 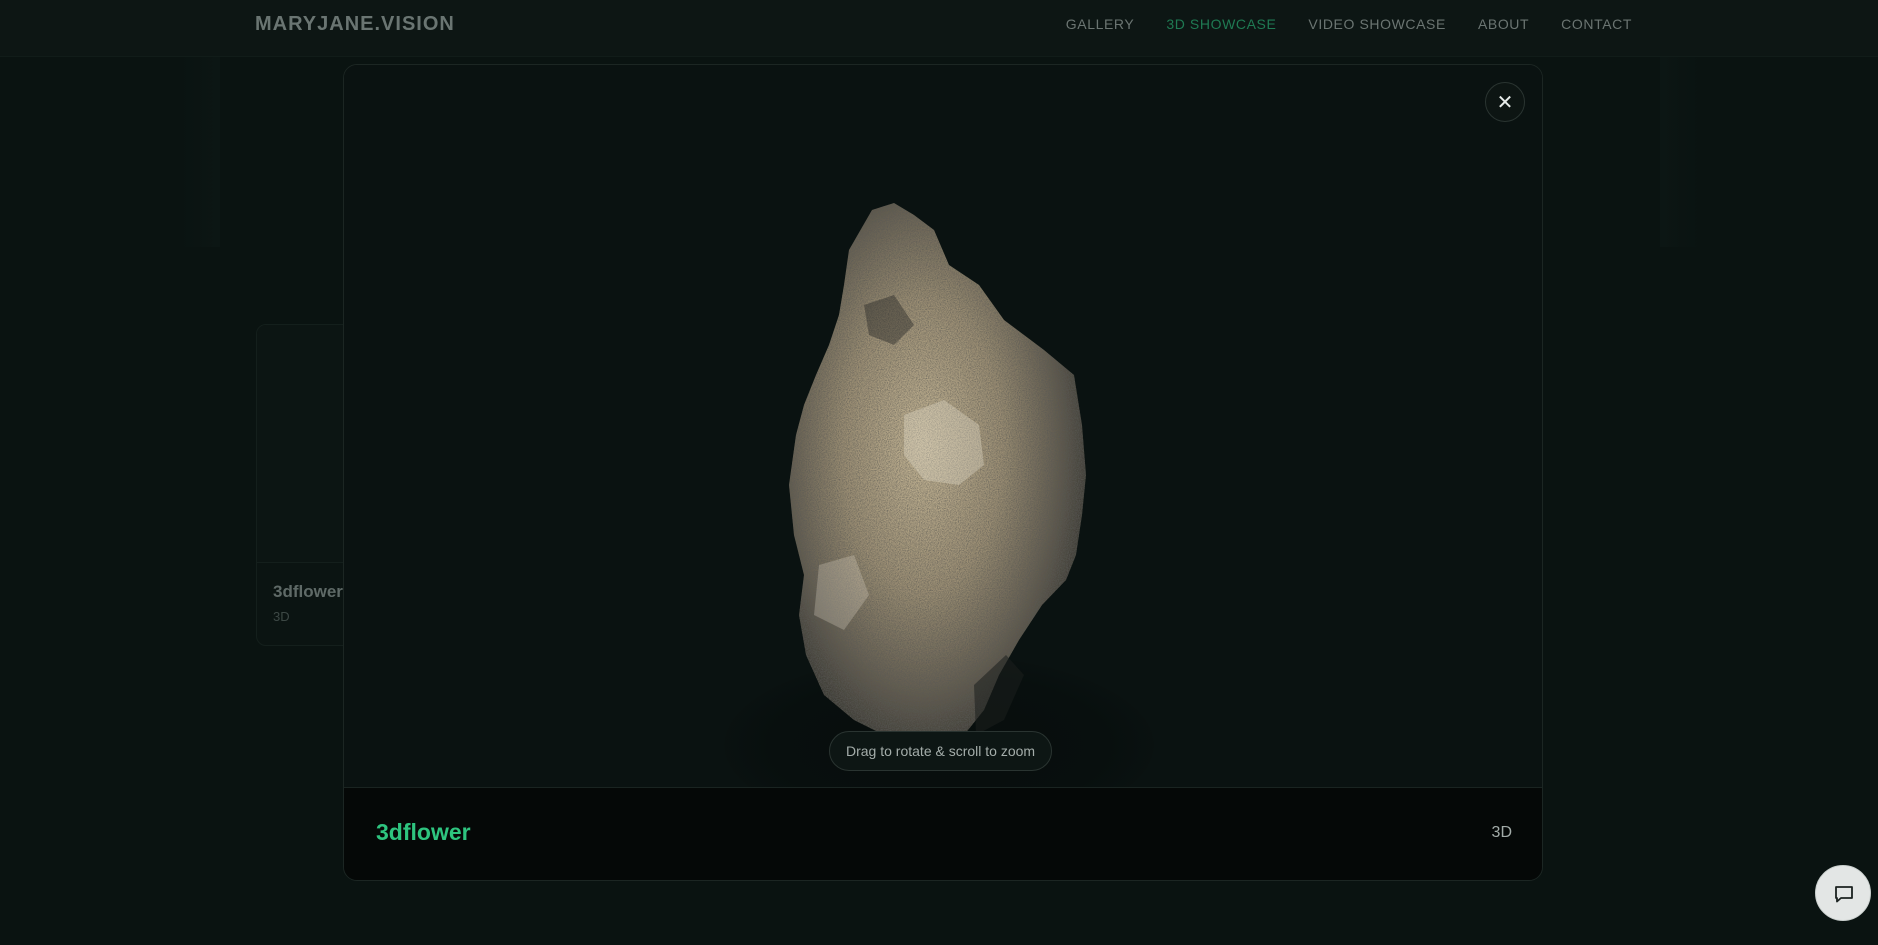 I want to click on brand-logo: MARYJANE.VISION, so click(x=355, y=24).